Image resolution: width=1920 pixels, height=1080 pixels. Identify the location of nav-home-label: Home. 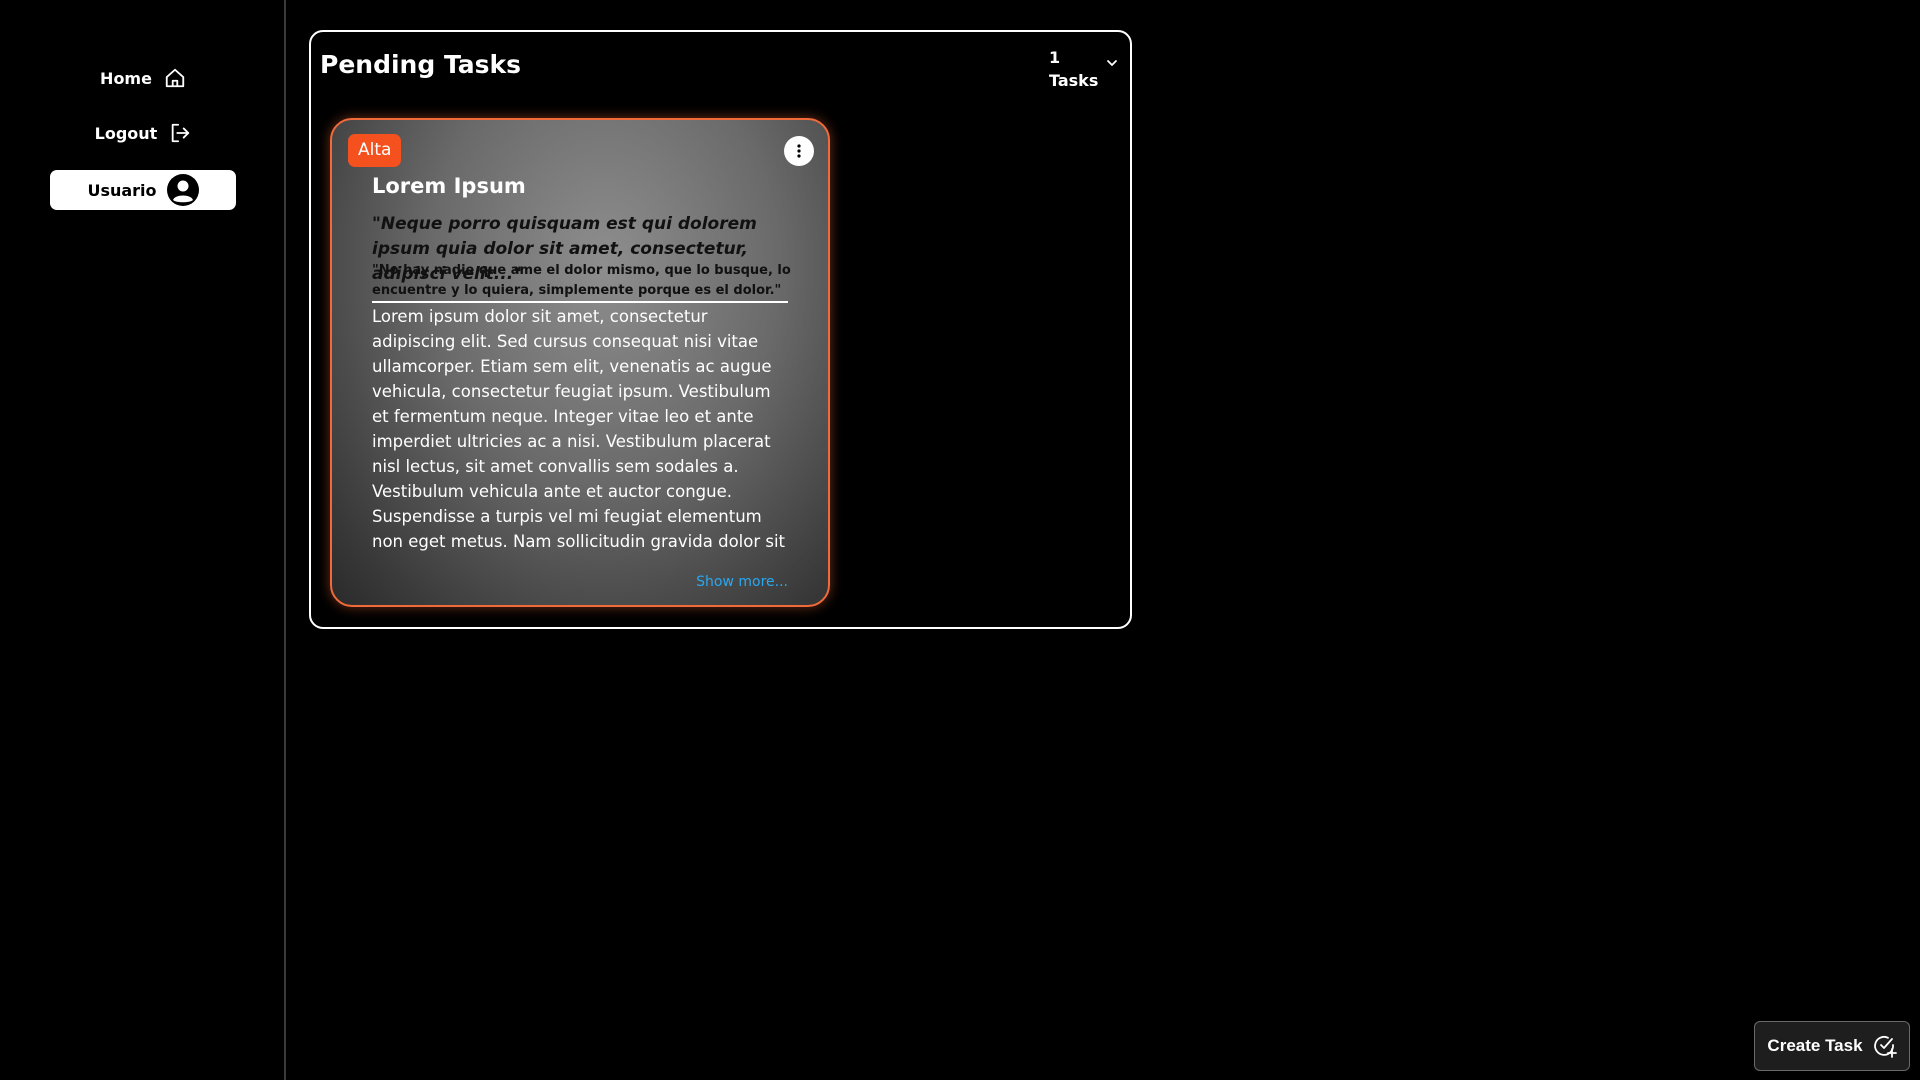
(126, 78).